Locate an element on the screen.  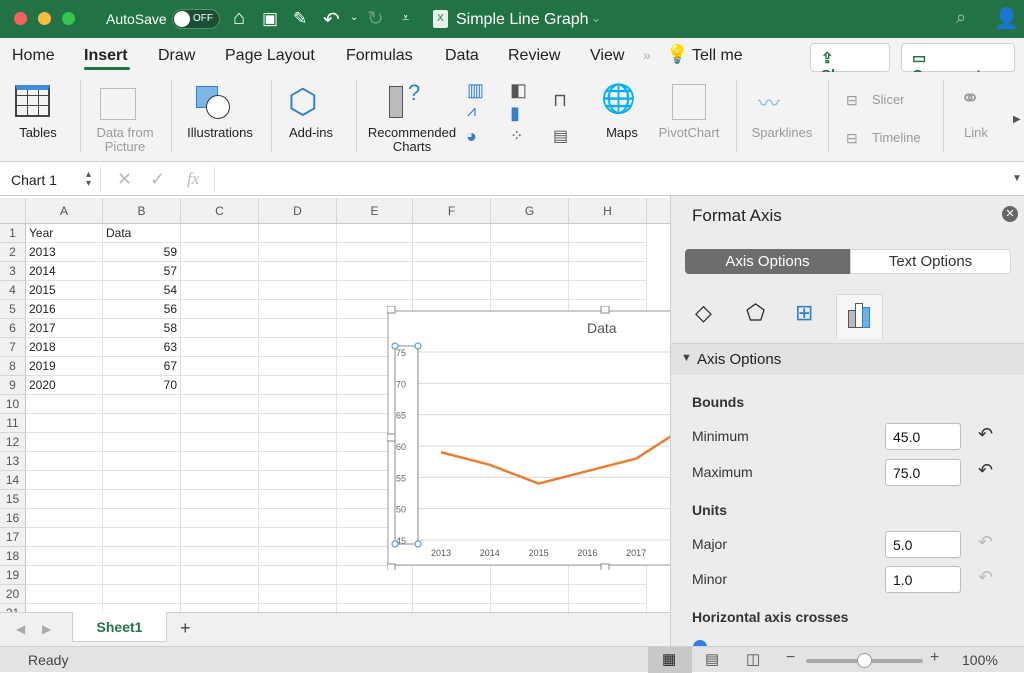
tell-me: Tell me is located at coordinates (717, 56).